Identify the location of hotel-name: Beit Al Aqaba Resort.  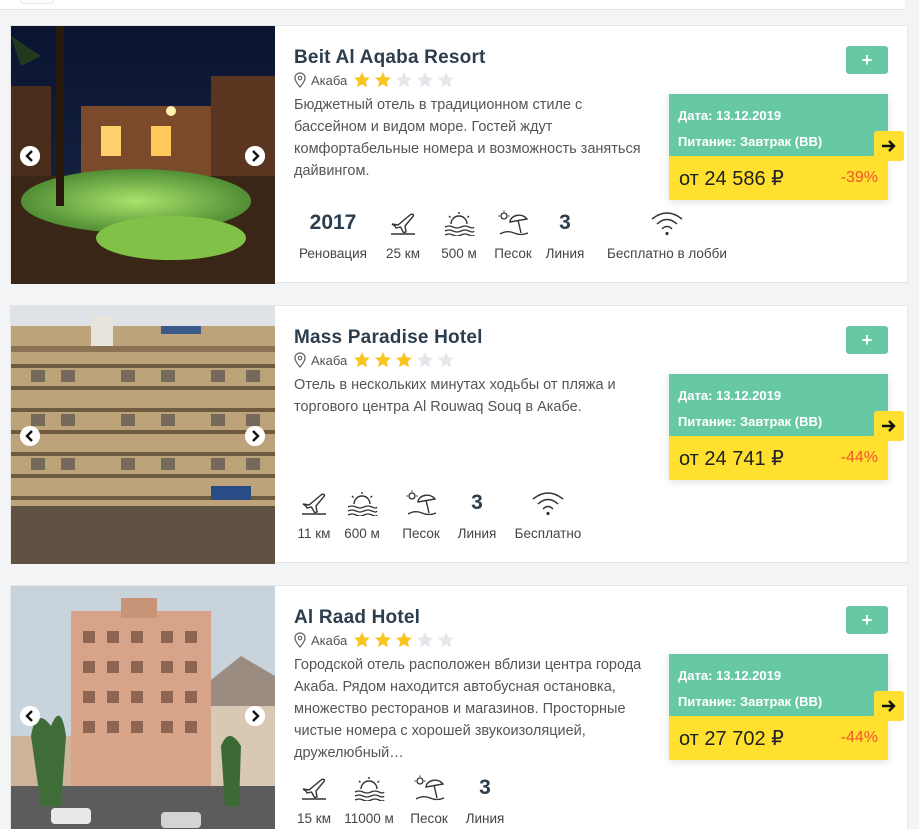
(390, 58).